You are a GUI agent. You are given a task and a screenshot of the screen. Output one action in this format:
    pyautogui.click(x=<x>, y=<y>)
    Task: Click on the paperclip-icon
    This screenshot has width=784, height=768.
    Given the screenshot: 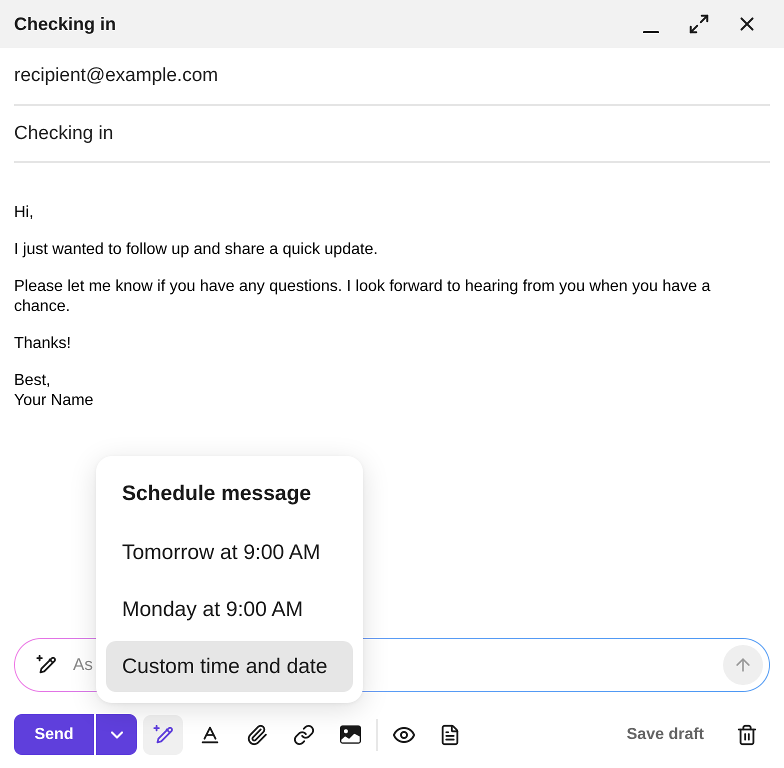 What is the action you would take?
    pyautogui.click(x=257, y=735)
    